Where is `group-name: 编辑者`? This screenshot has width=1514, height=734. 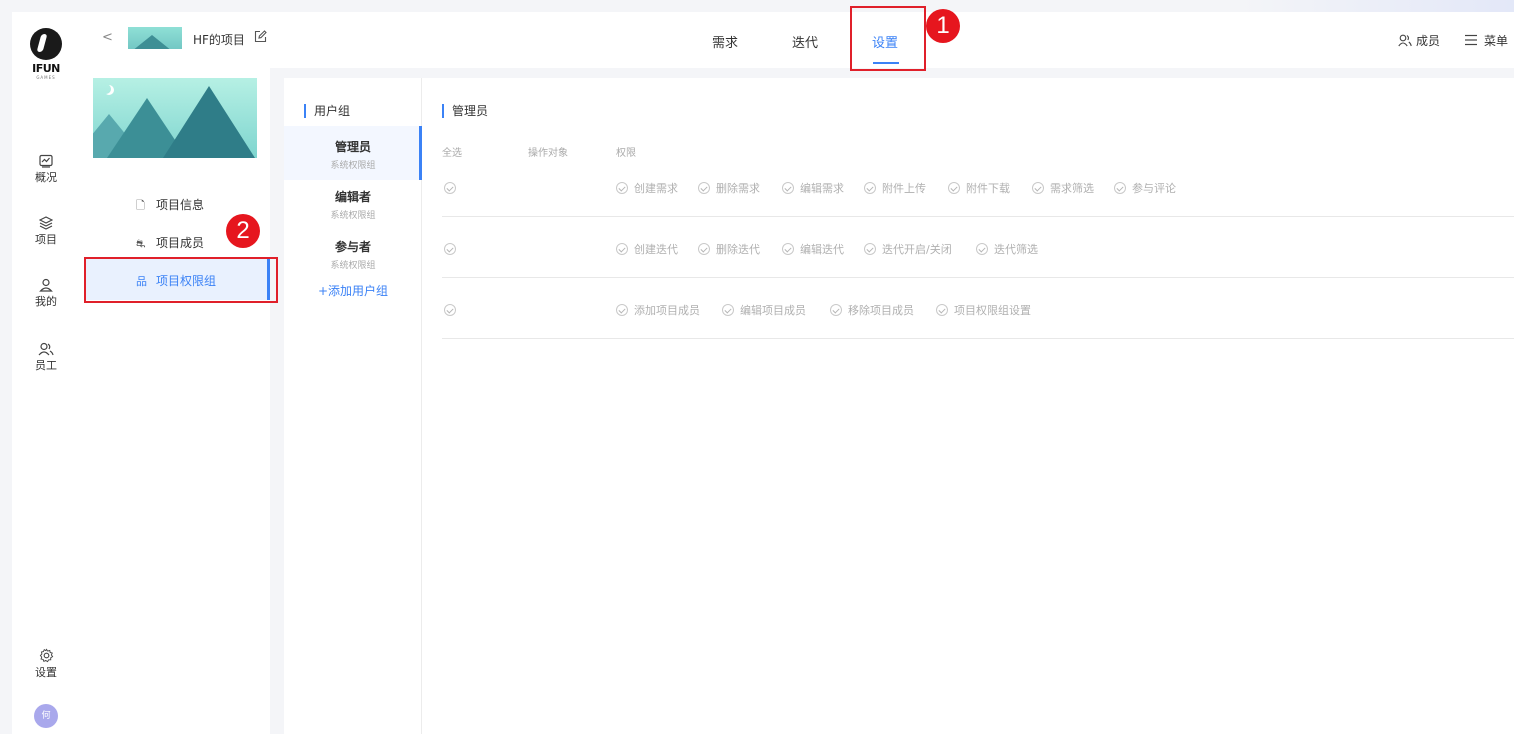
group-name: 编辑者 is located at coordinates (352, 197).